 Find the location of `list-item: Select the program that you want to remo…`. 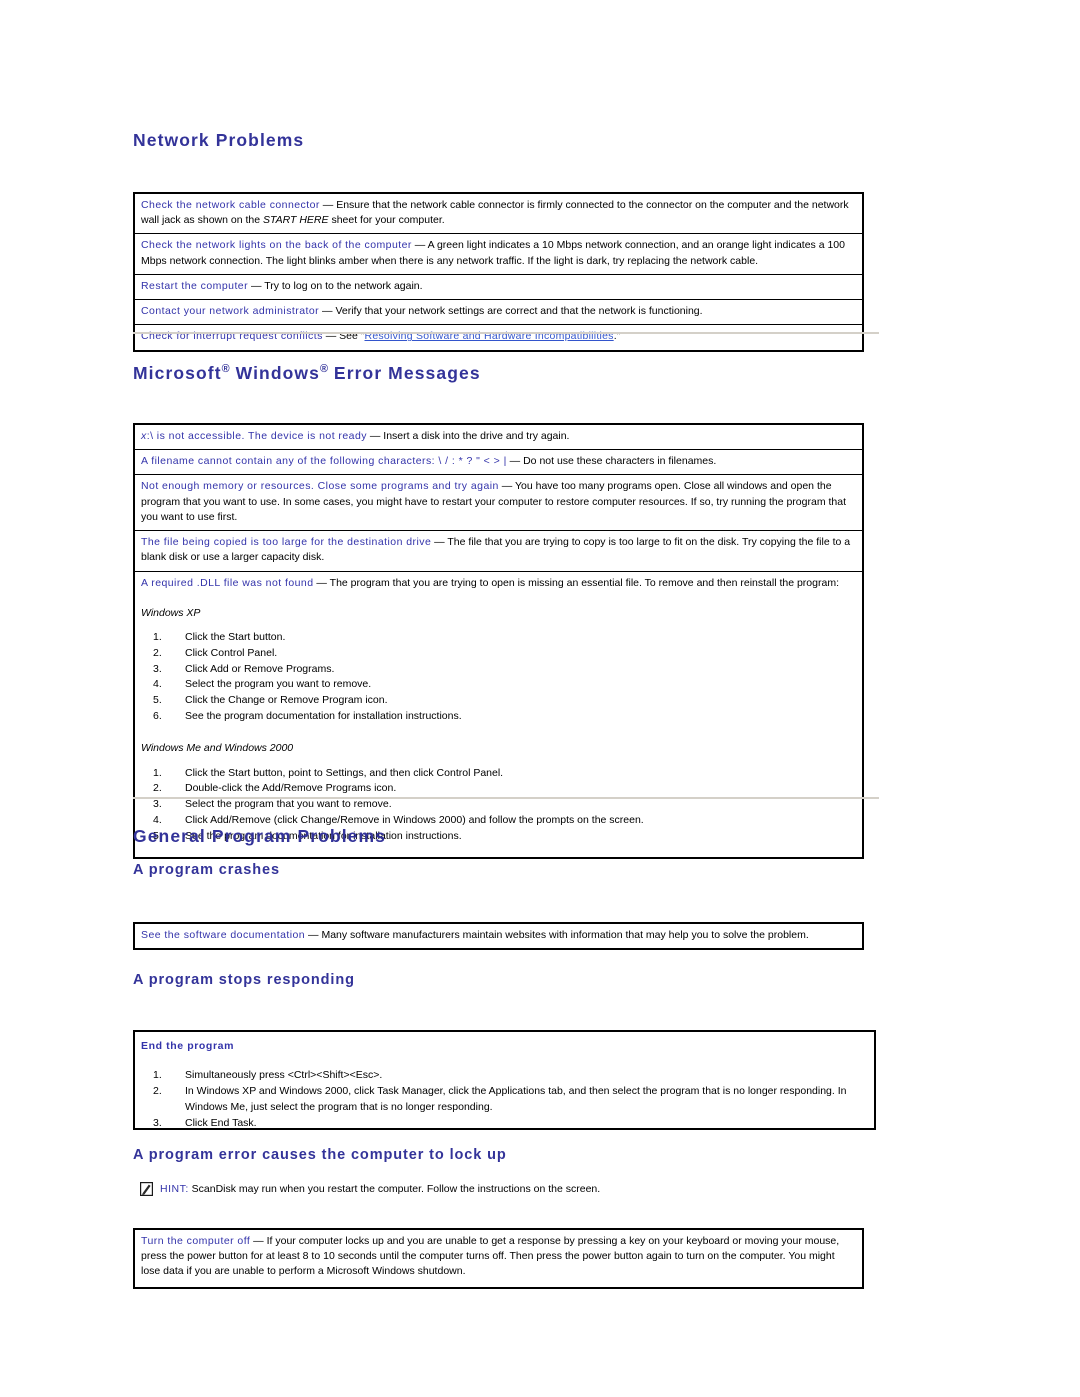

list-item: Select the program that you want to remo… is located at coordinates (272, 805).